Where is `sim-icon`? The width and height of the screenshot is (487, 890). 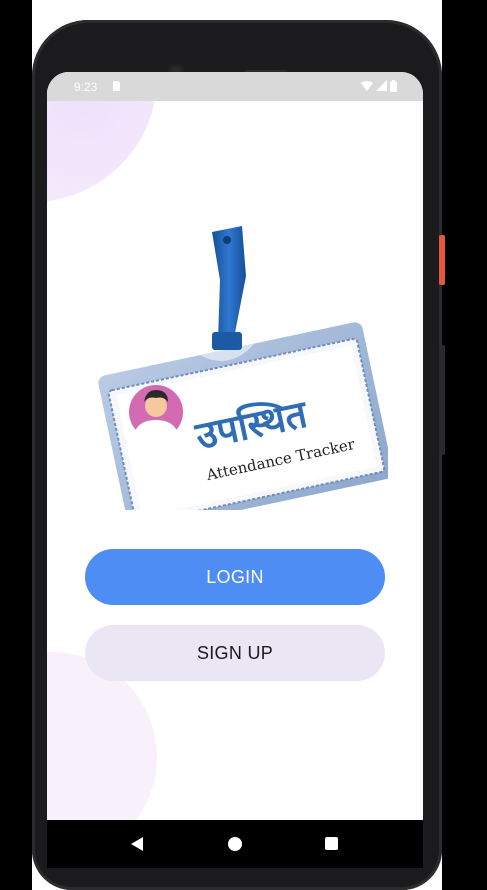
sim-icon is located at coordinates (116, 86).